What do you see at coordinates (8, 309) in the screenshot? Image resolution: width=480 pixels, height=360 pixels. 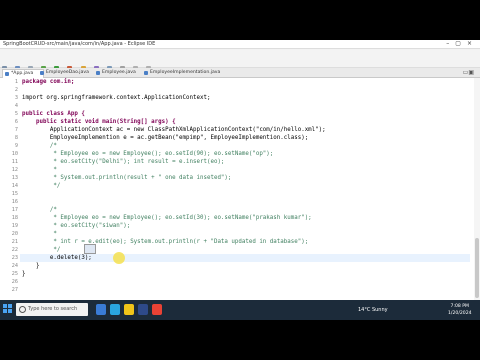 I see `windows-start-icon` at bounding box center [8, 309].